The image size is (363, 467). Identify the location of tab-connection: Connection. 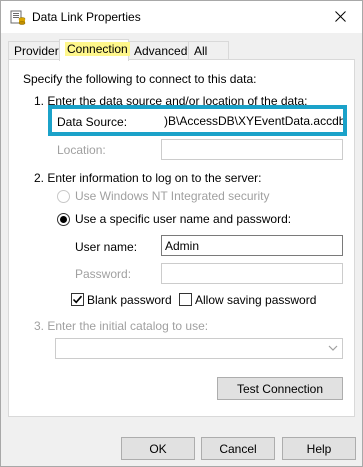
(94, 50).